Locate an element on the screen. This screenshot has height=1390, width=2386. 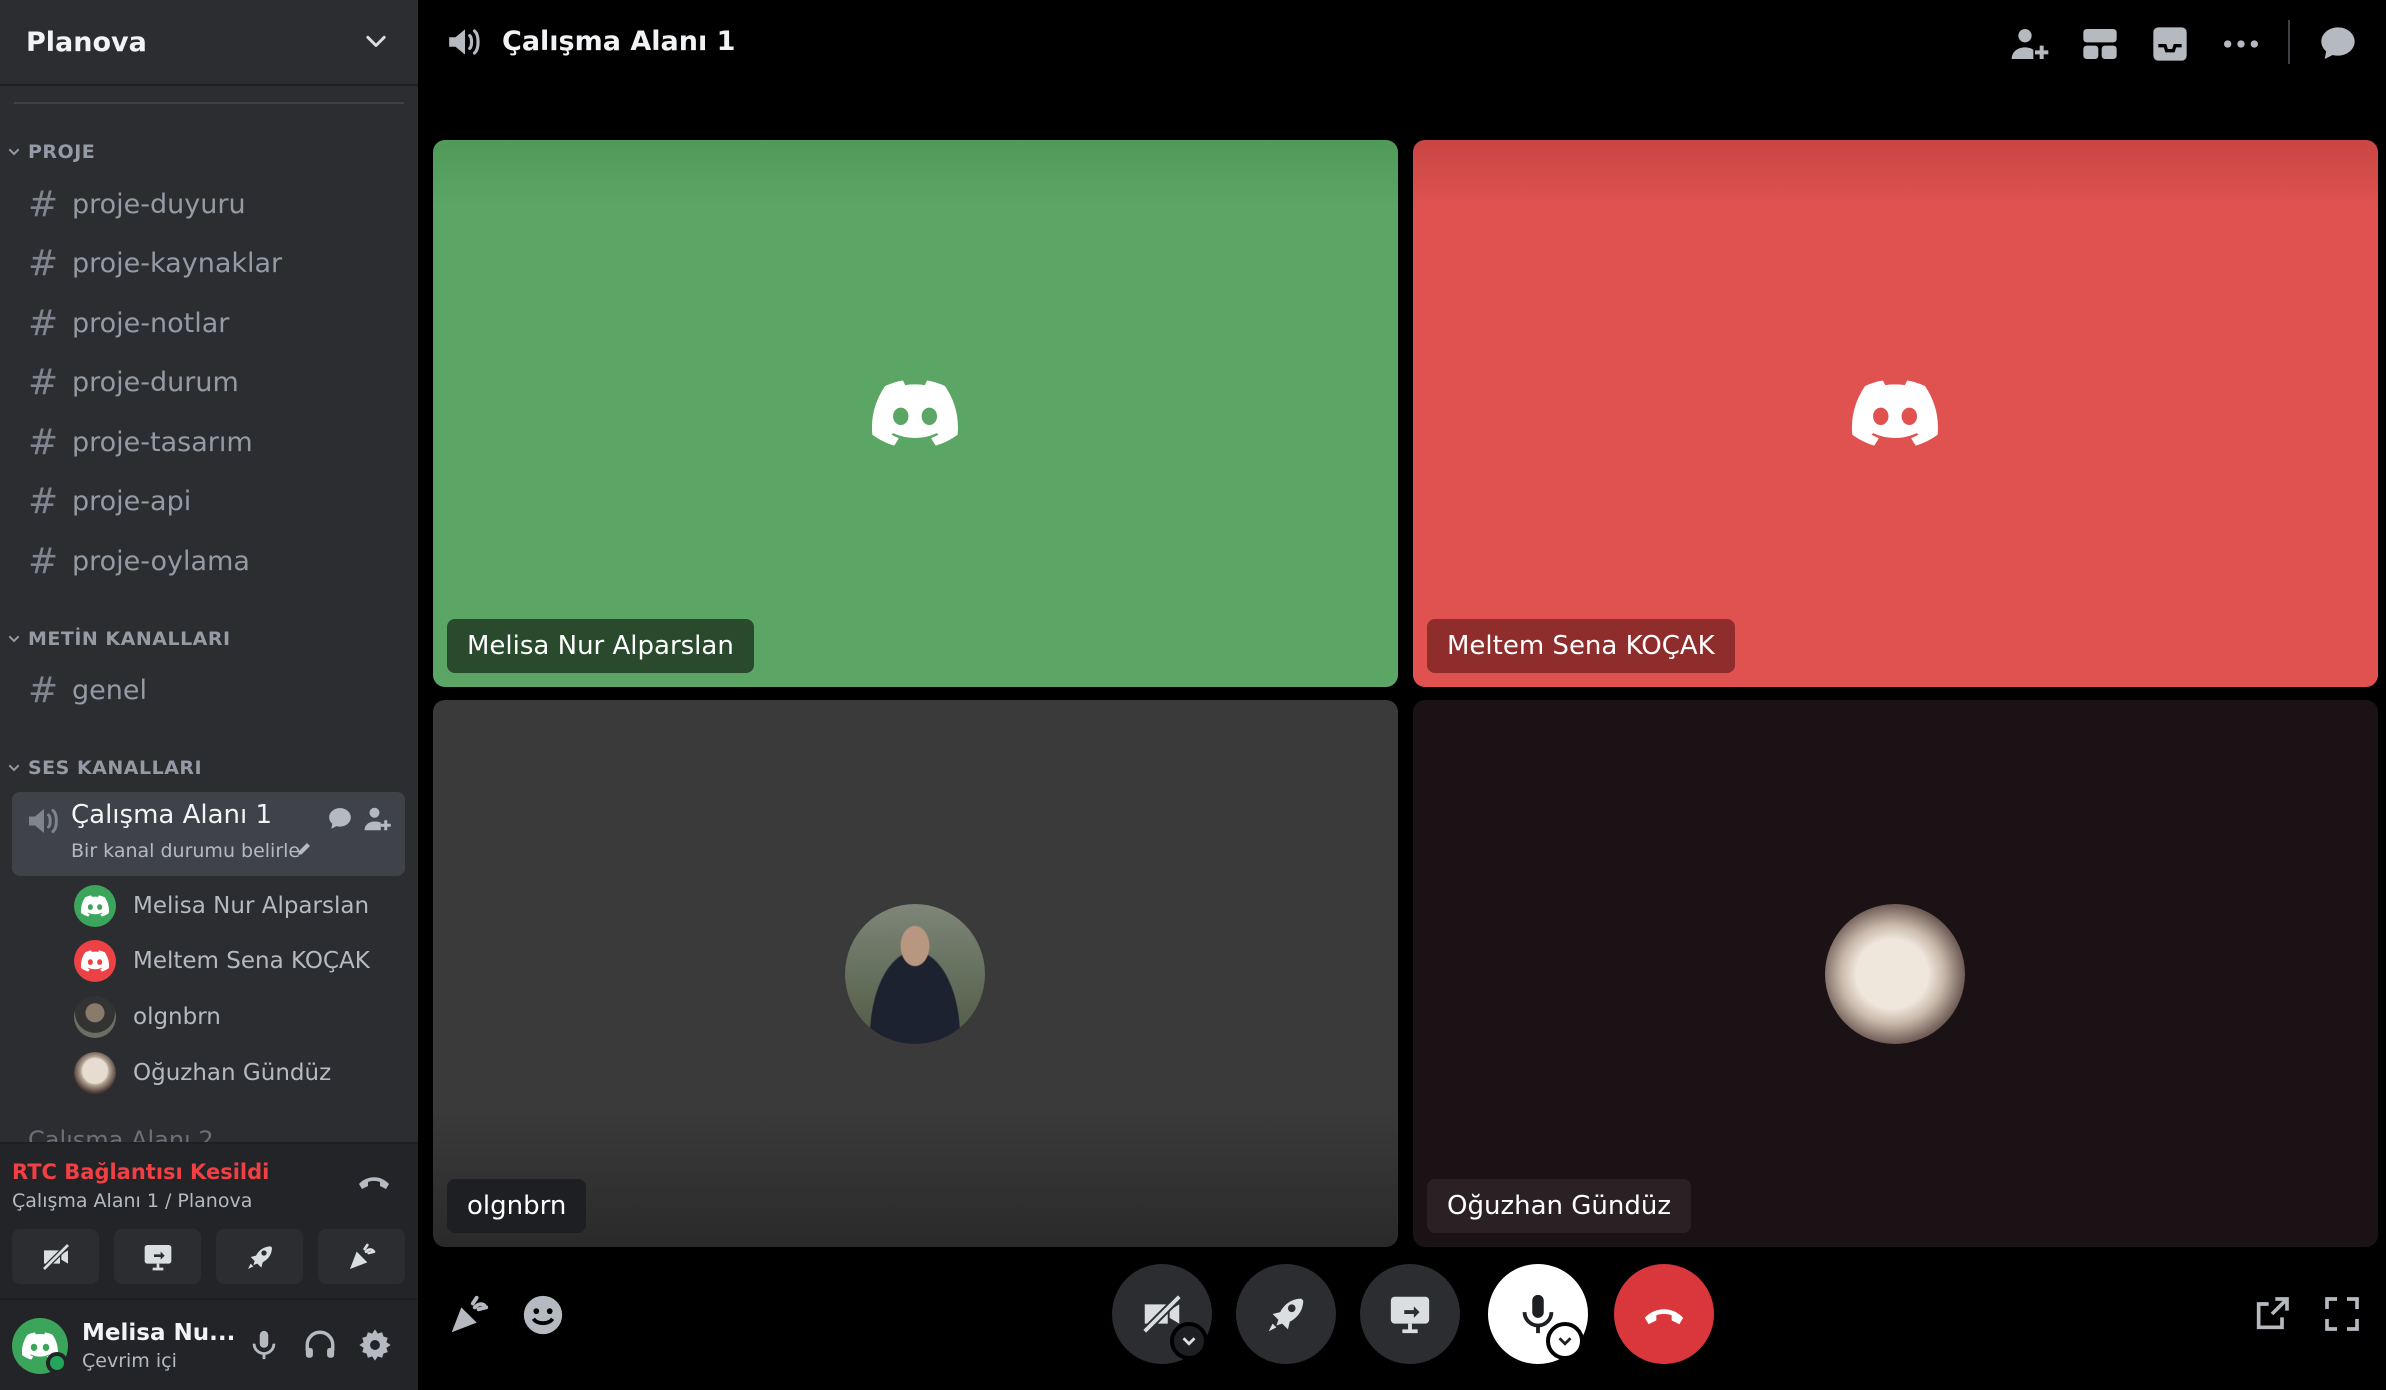
camera-off-icon is located at coordinates (55, 1256).